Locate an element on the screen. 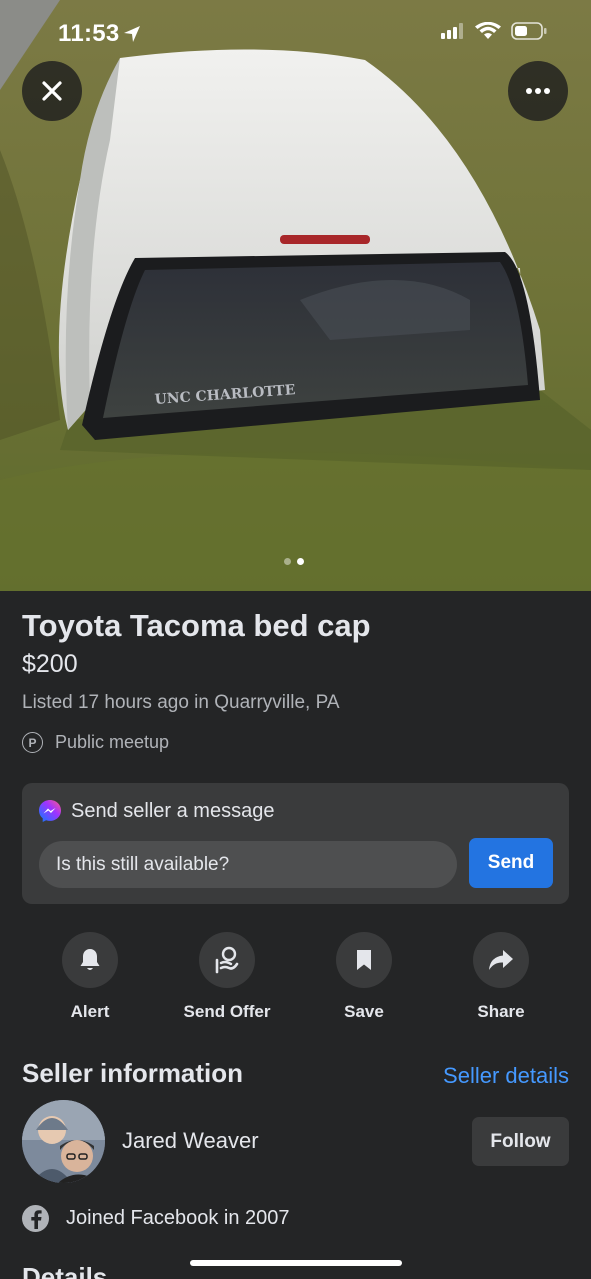  action-bar: Alert Send Offer Save Share is located at coordinates (295, 977).